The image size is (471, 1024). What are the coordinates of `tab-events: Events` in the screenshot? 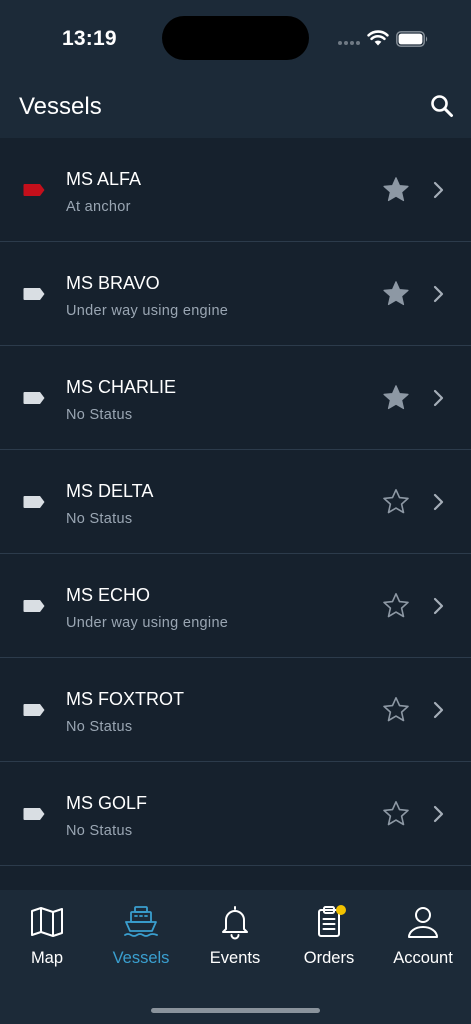 It's located at (235, 939).